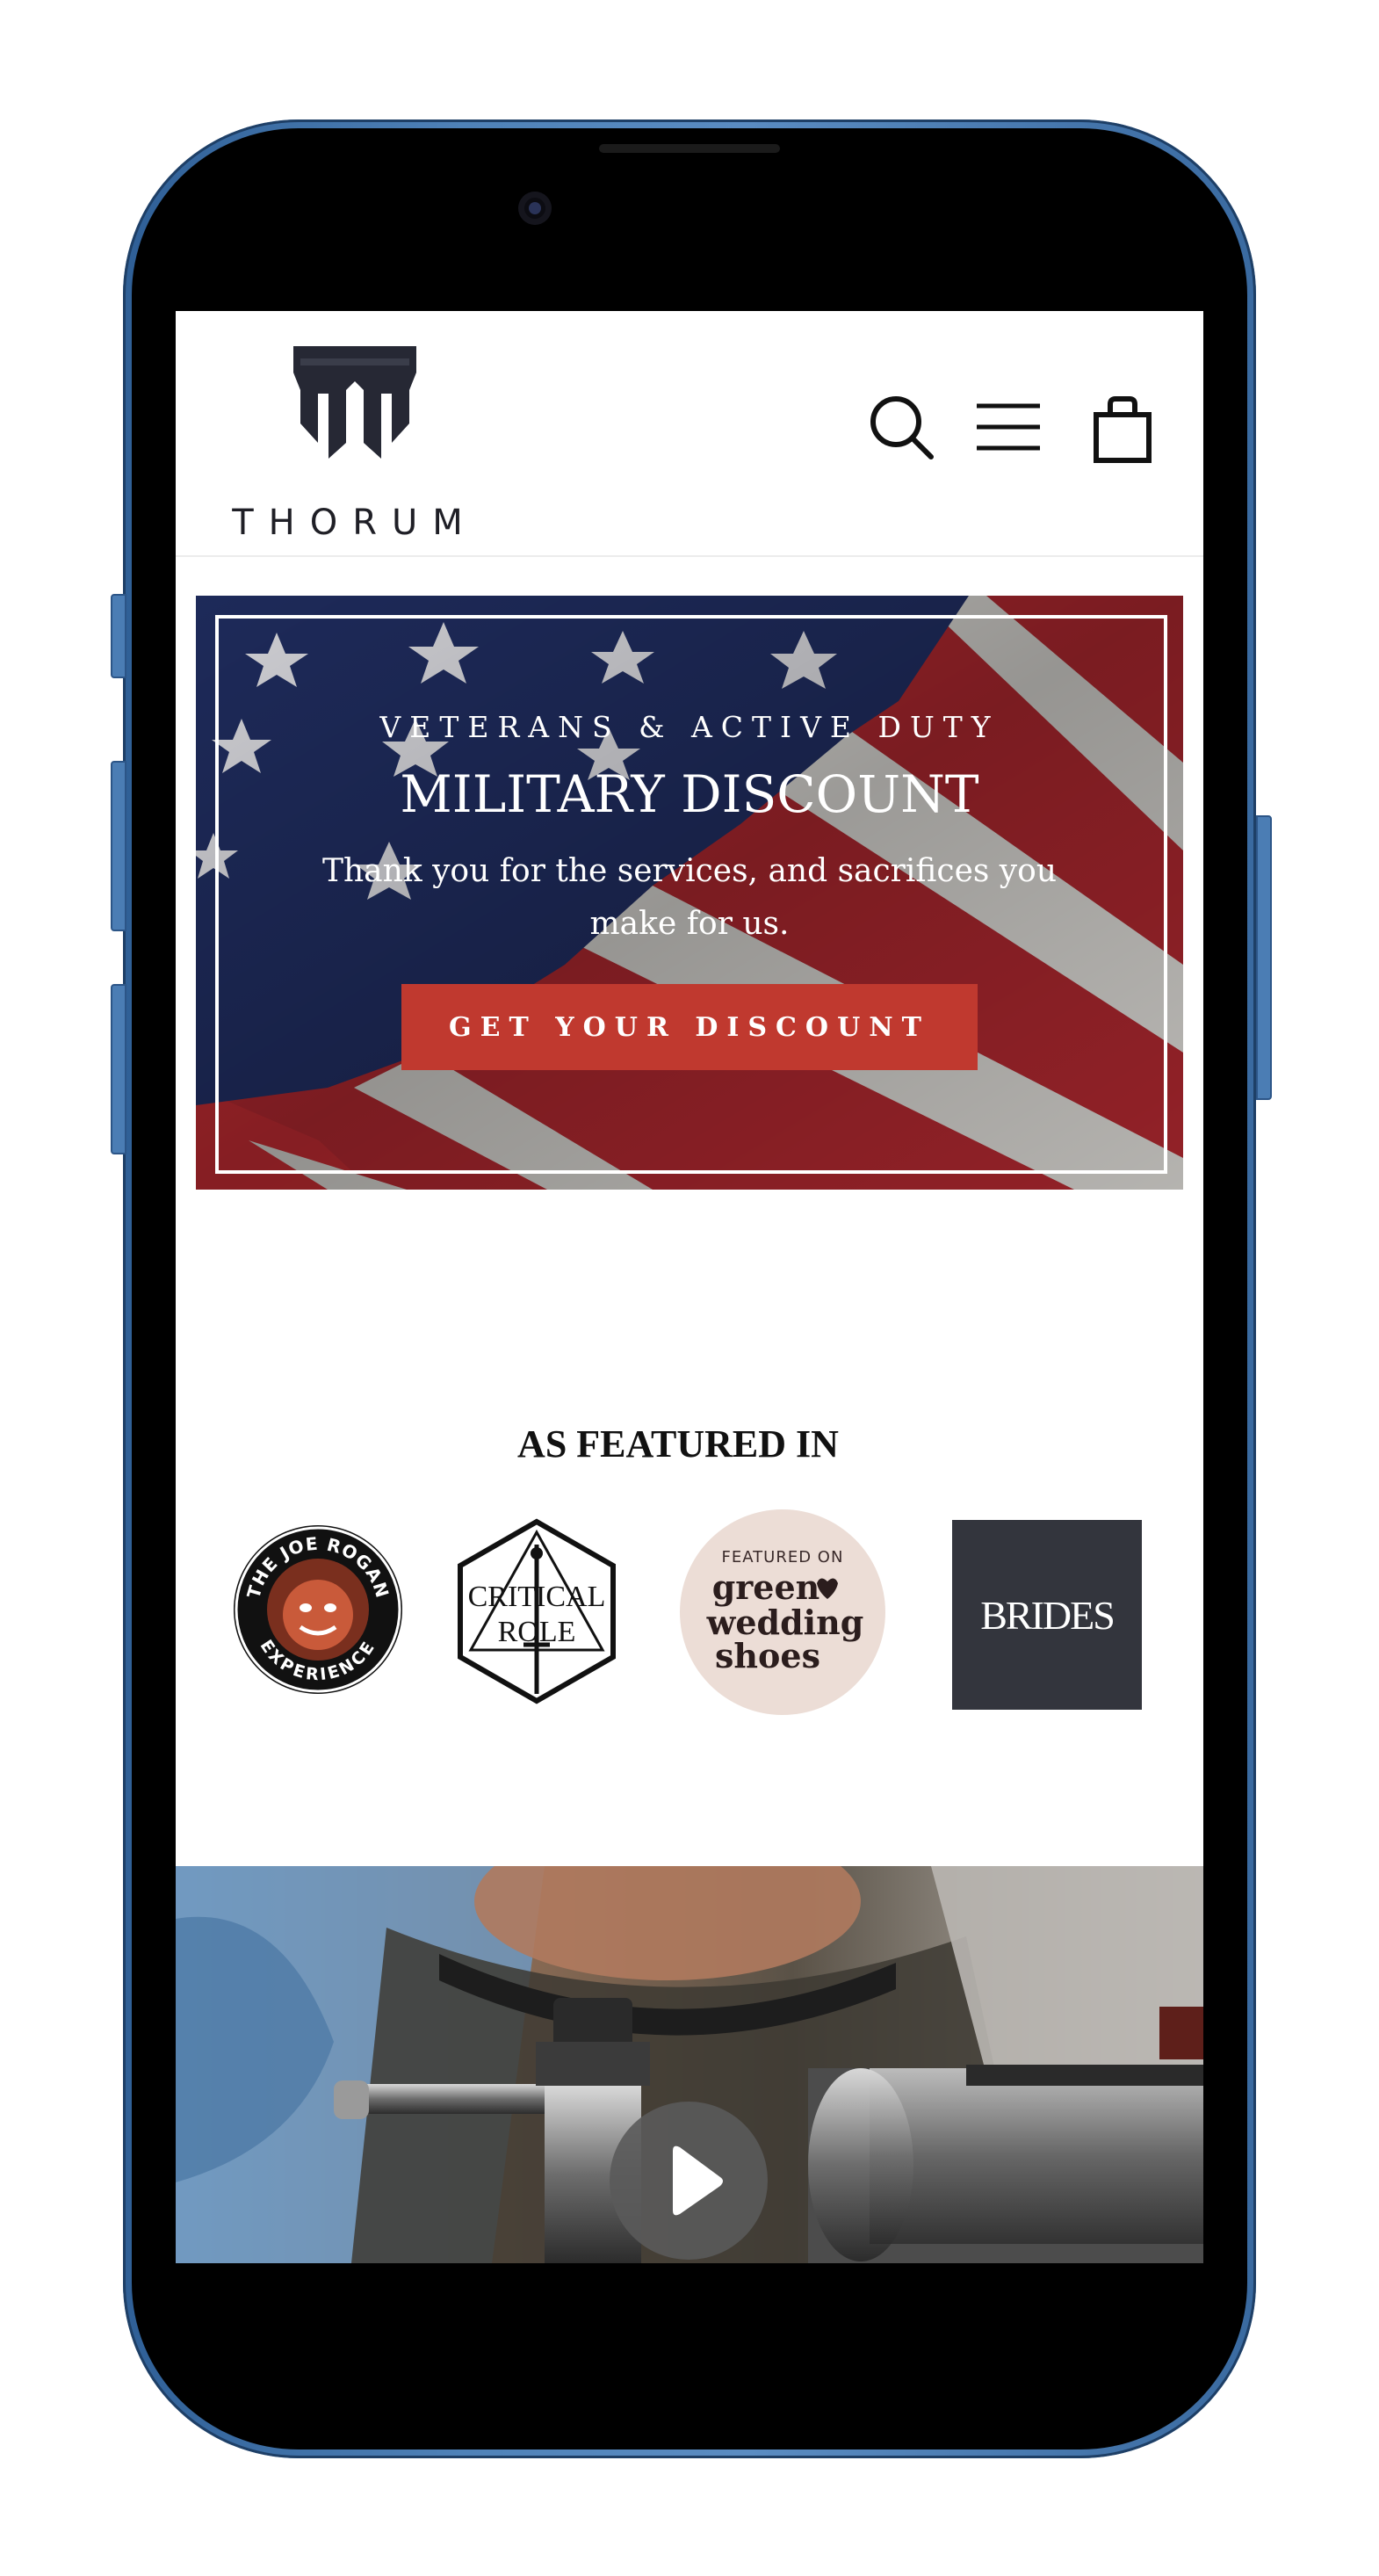 This screenshot has width=1379, height=2576. What do you see at coordinates (355, 523) in the screenshot?
I see `logo-wordmark: THORUM` at bounding box center [355, 523].